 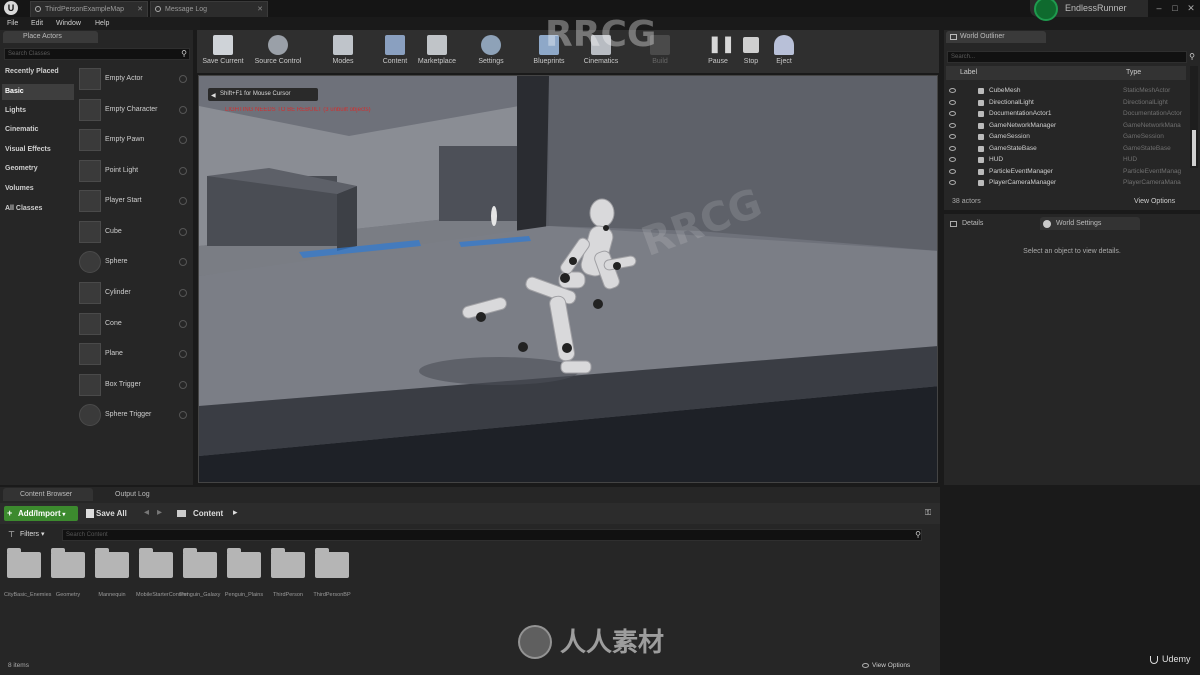 What do you see at coordinates (68, 23) in the screenshot?
I see `menu-window: Window` at bounding box center [68, 23].